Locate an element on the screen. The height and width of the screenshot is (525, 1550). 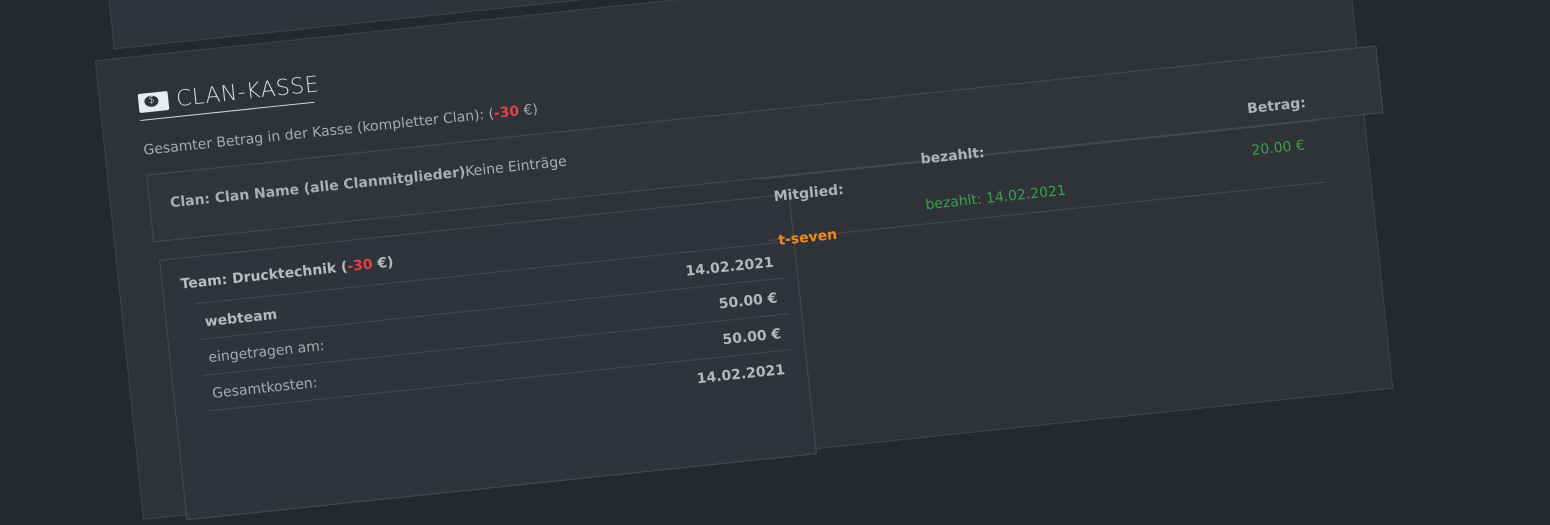
title-text: CLAN-KASSE is located at coordinates (248, 92).